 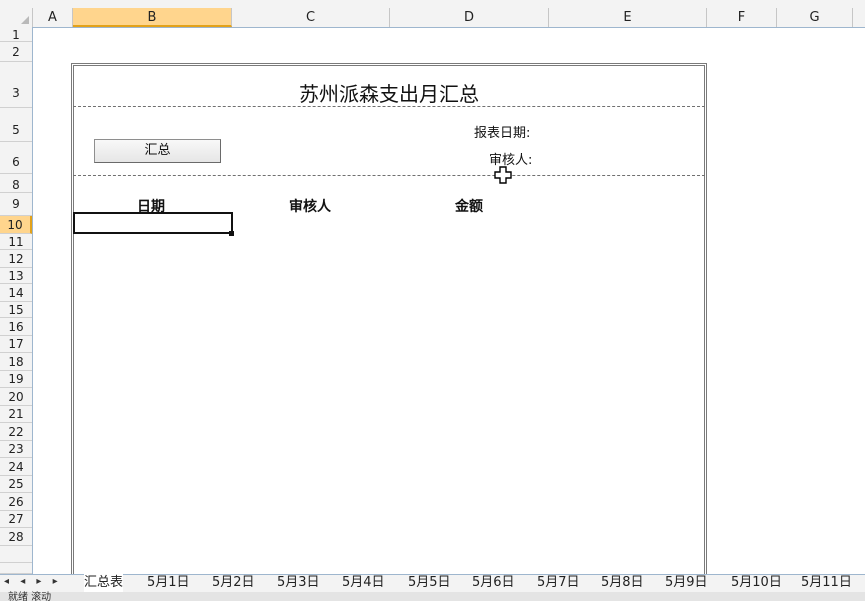 What do you see at coordinates (298, 583) in the screenshot?
I see `sheet-tab: 5月3日` at bounding box center [298, 583].